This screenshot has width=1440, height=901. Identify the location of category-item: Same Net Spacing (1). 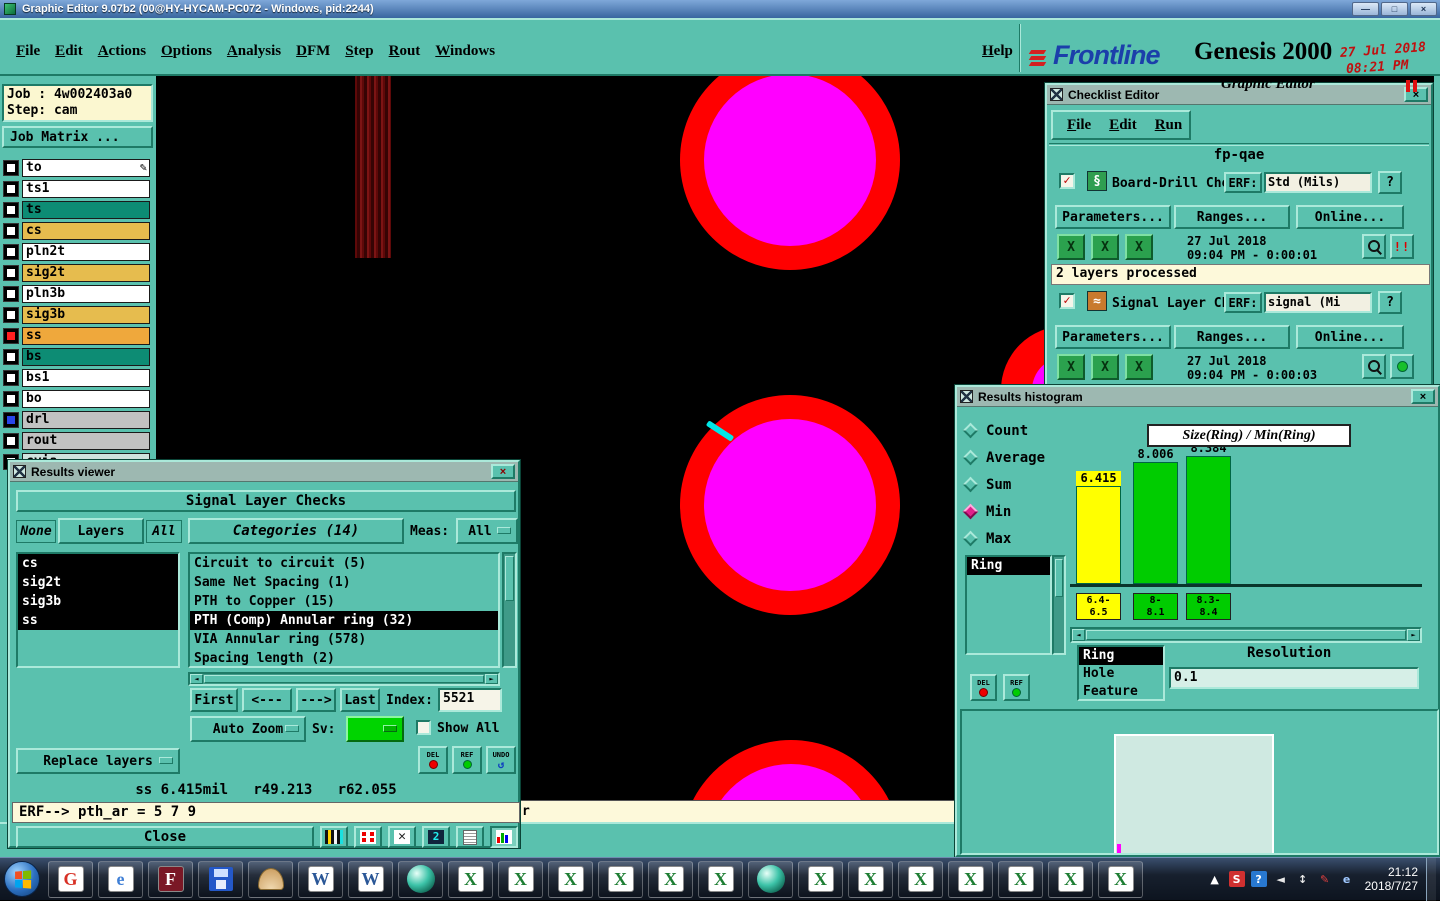
(344, 582).